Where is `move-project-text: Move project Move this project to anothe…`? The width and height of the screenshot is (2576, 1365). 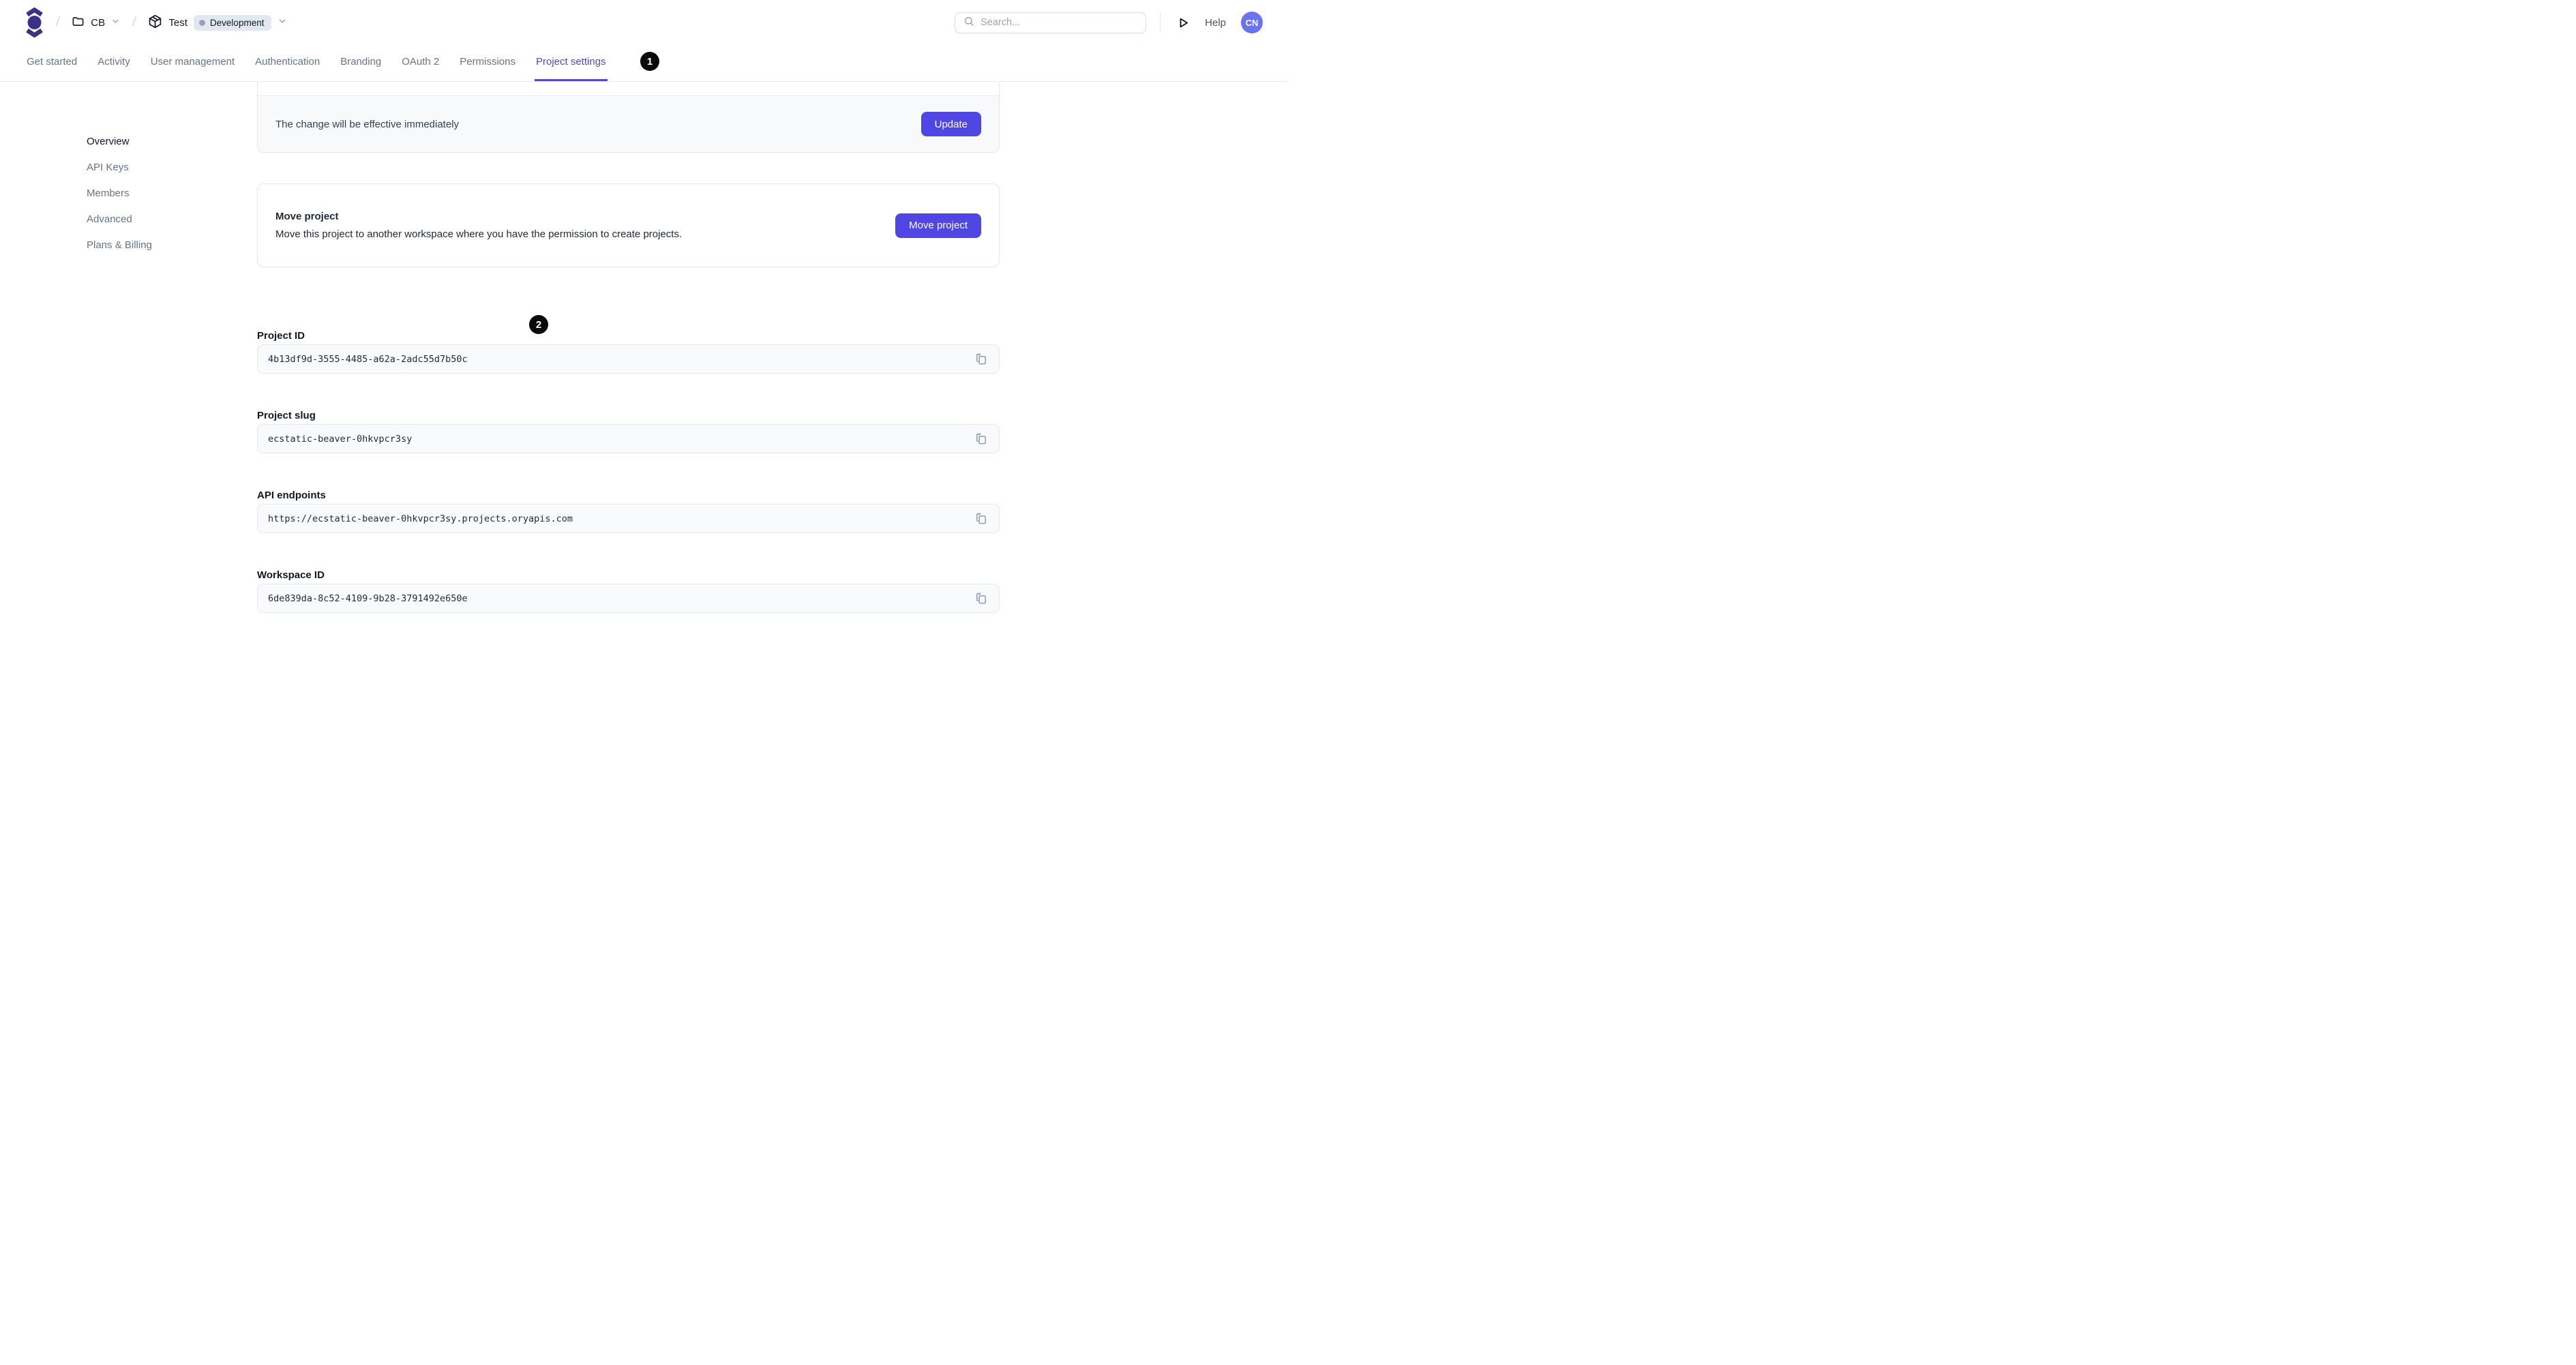 move-project-text: Move project Move this project to anothe… is located at coordinates (478, 225).